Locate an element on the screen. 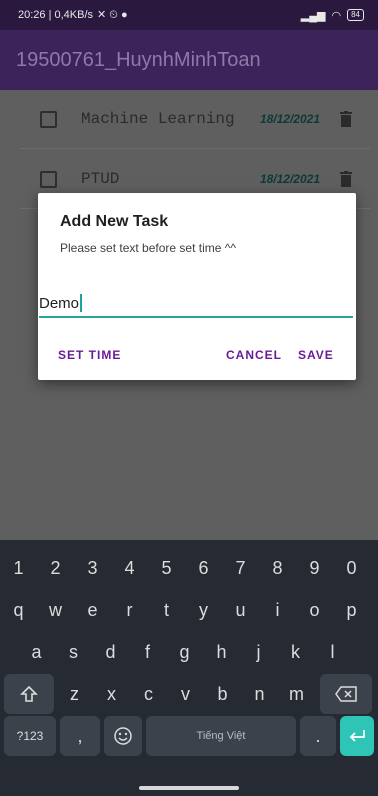 The image size is (378, 796). key-8: 8 is located at coordinates (277, 568).